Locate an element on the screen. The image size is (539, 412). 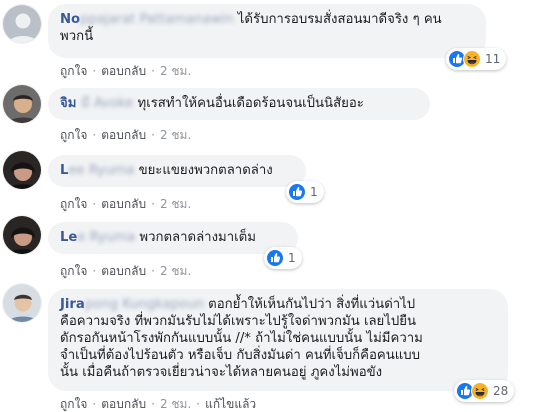
comment-bubble: Lee Ryuma ขยะแขยงพวกตลาดล่าง is located at coordinates (177, 171).